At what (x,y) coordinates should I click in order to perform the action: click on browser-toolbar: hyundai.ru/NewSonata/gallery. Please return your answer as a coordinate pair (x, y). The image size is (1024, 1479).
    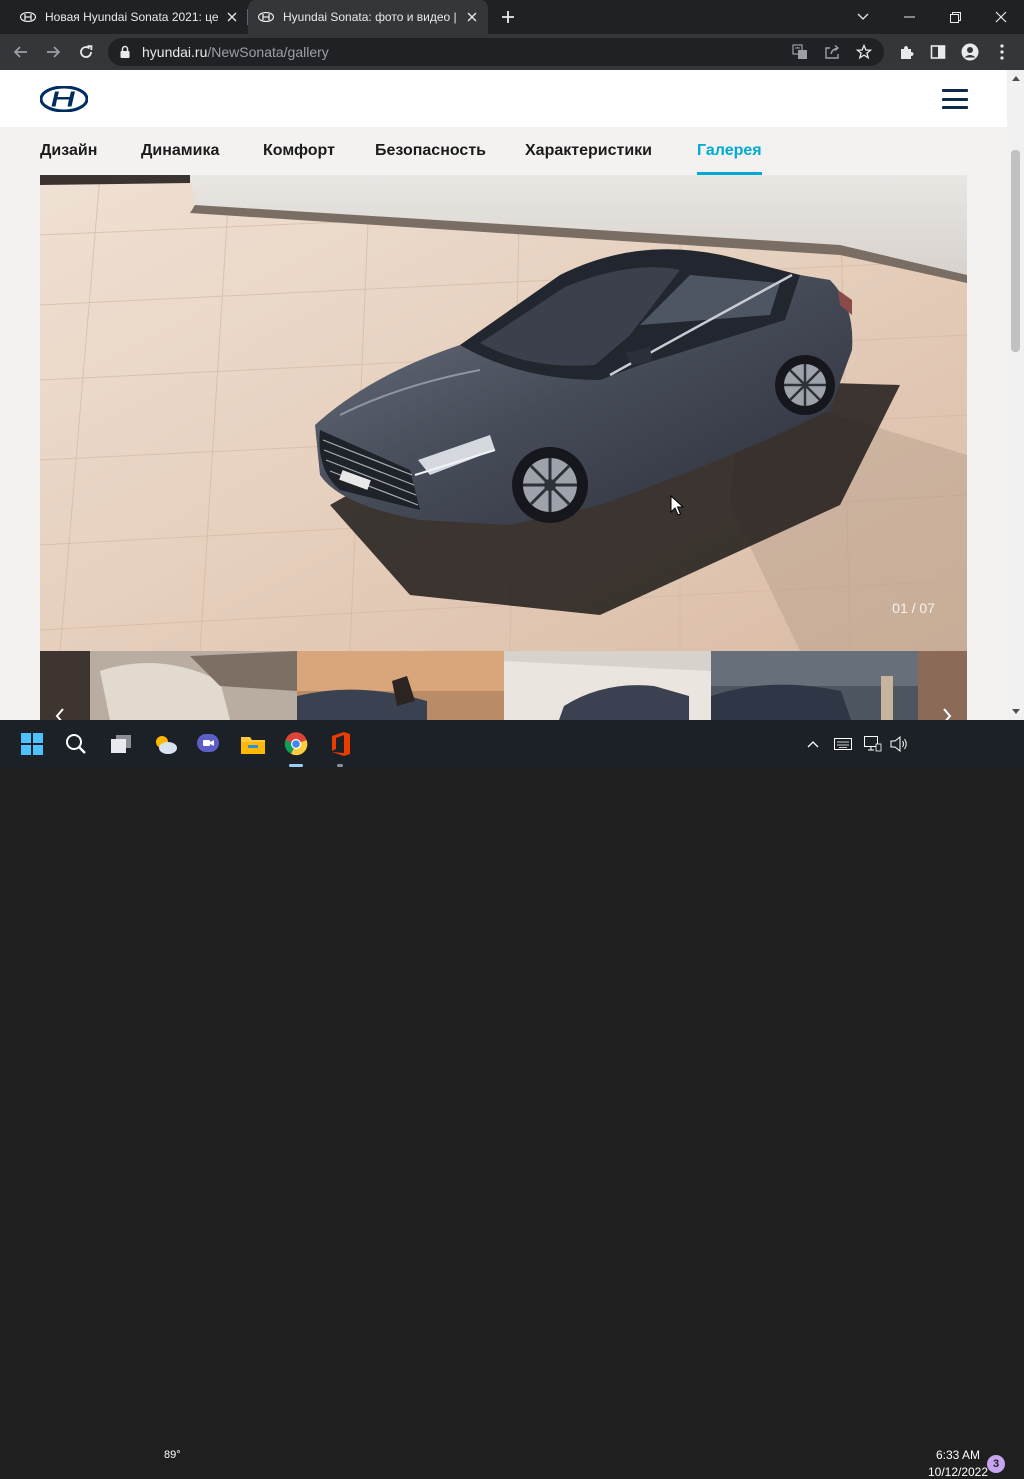
    Looking at the image, I should click on (512, 52).